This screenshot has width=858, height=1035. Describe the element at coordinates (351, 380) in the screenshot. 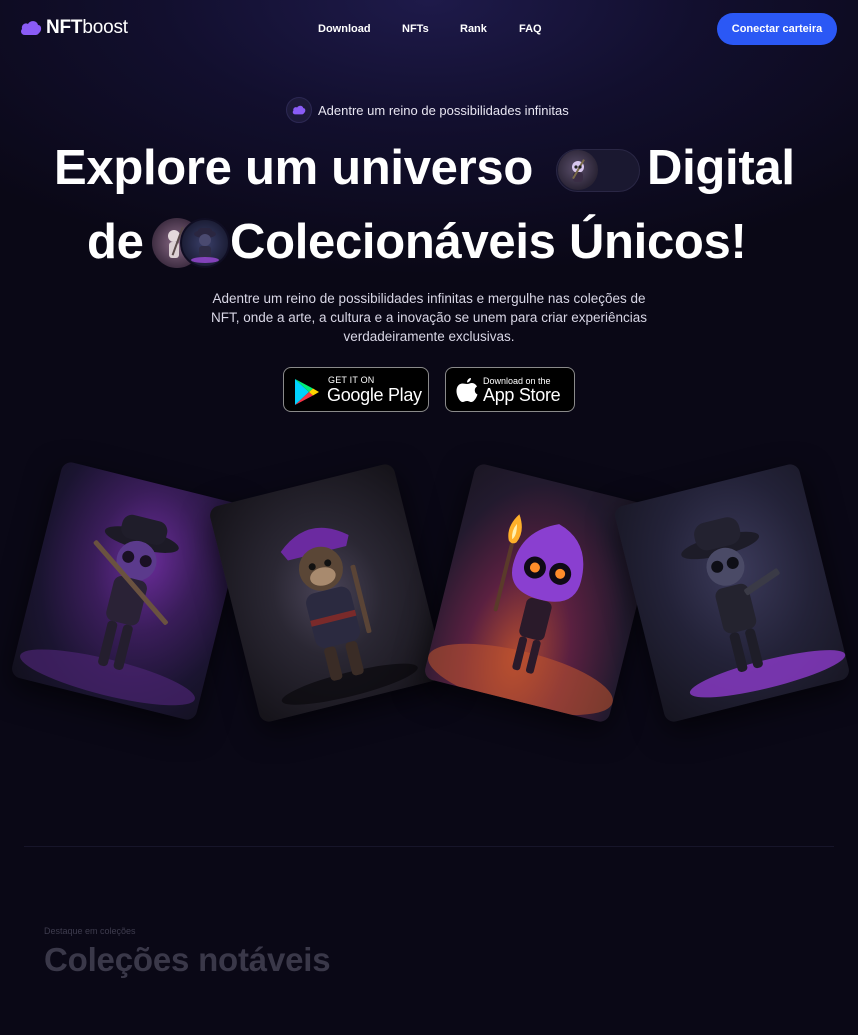

I see `google-play-small-text: GET IT ON` at that location.